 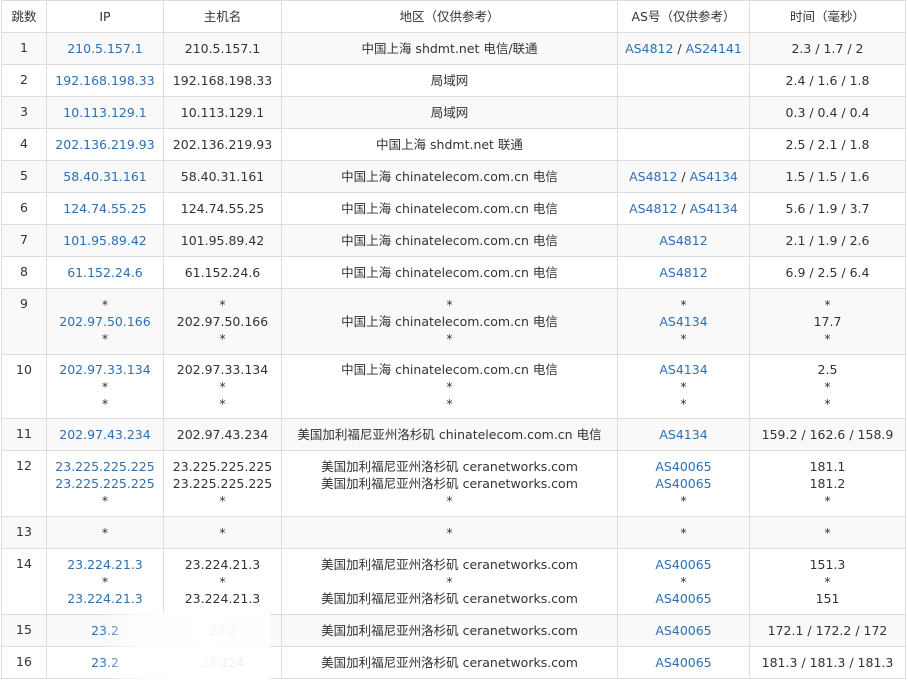 I want to click on ip-address-cell: 61.152.24.6, so click(x=105, y=272).